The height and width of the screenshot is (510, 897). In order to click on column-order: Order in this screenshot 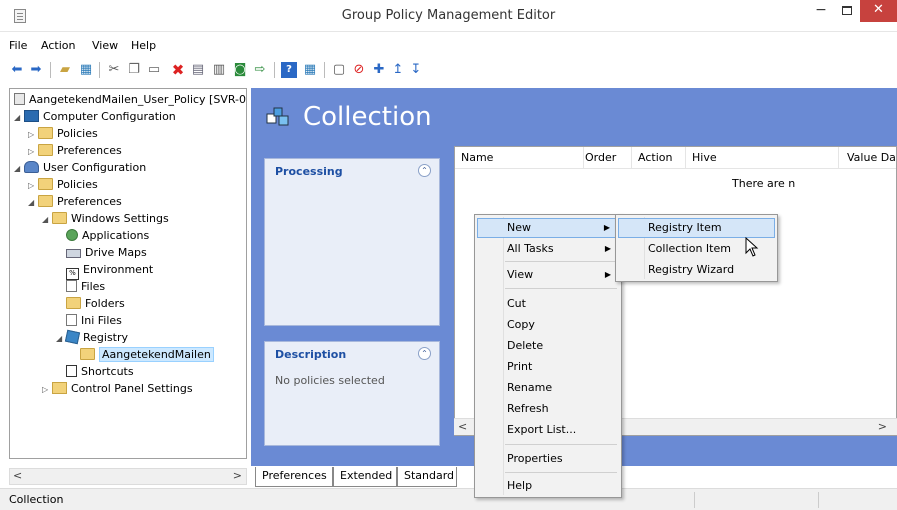, I will do `click(600, 157)`.